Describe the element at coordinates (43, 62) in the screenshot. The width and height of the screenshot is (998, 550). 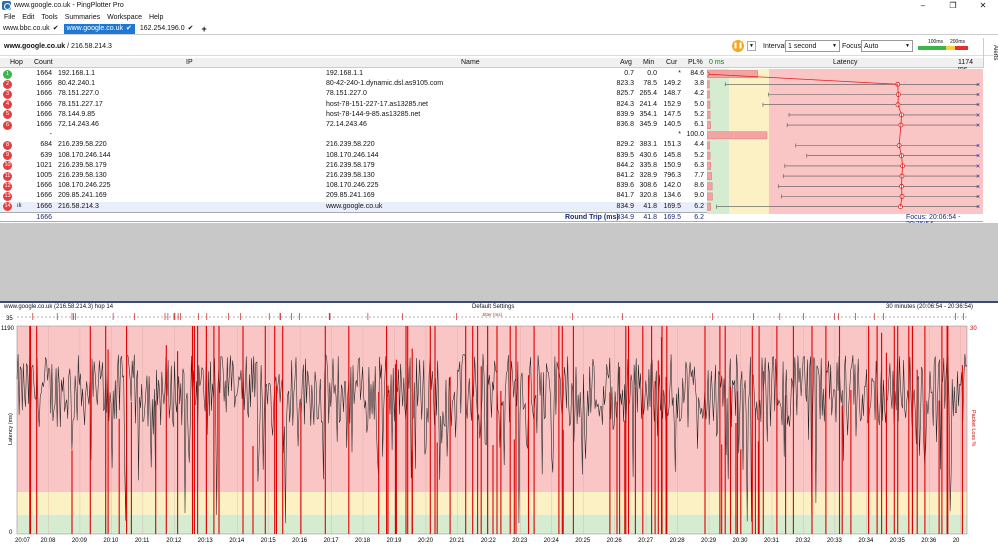
I see `col-count: Count` at that location.